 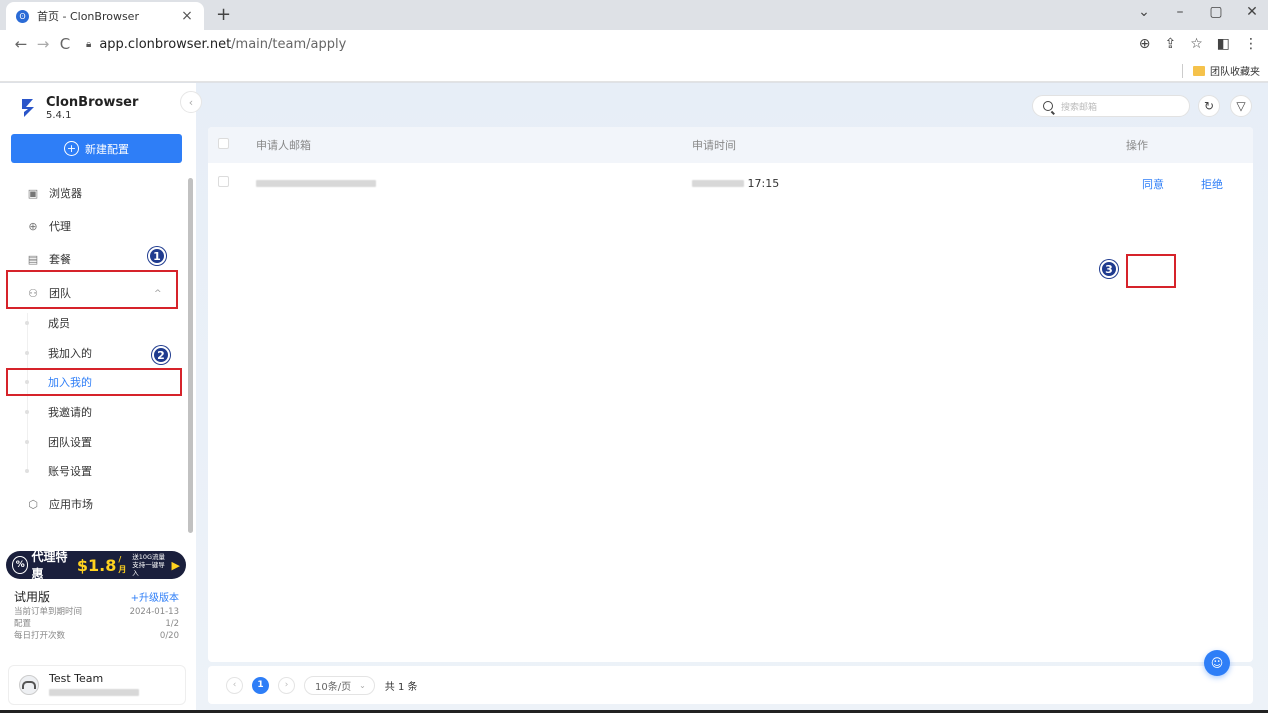 I want to click on new-config-button: + 新建配置, so click(x=96, y=148).